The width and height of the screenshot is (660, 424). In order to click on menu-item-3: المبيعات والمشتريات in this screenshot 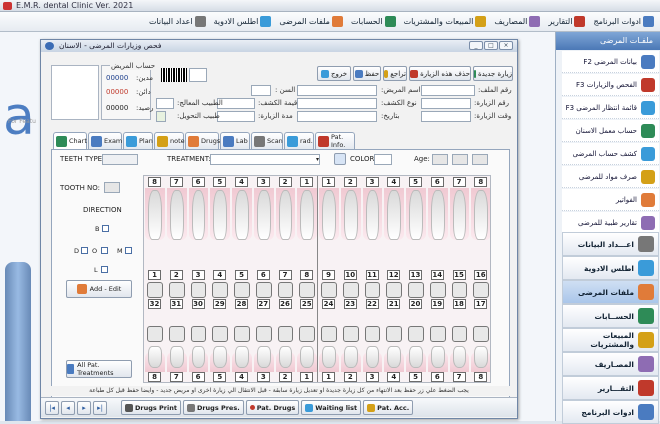, I will do `click(445, 22)`.